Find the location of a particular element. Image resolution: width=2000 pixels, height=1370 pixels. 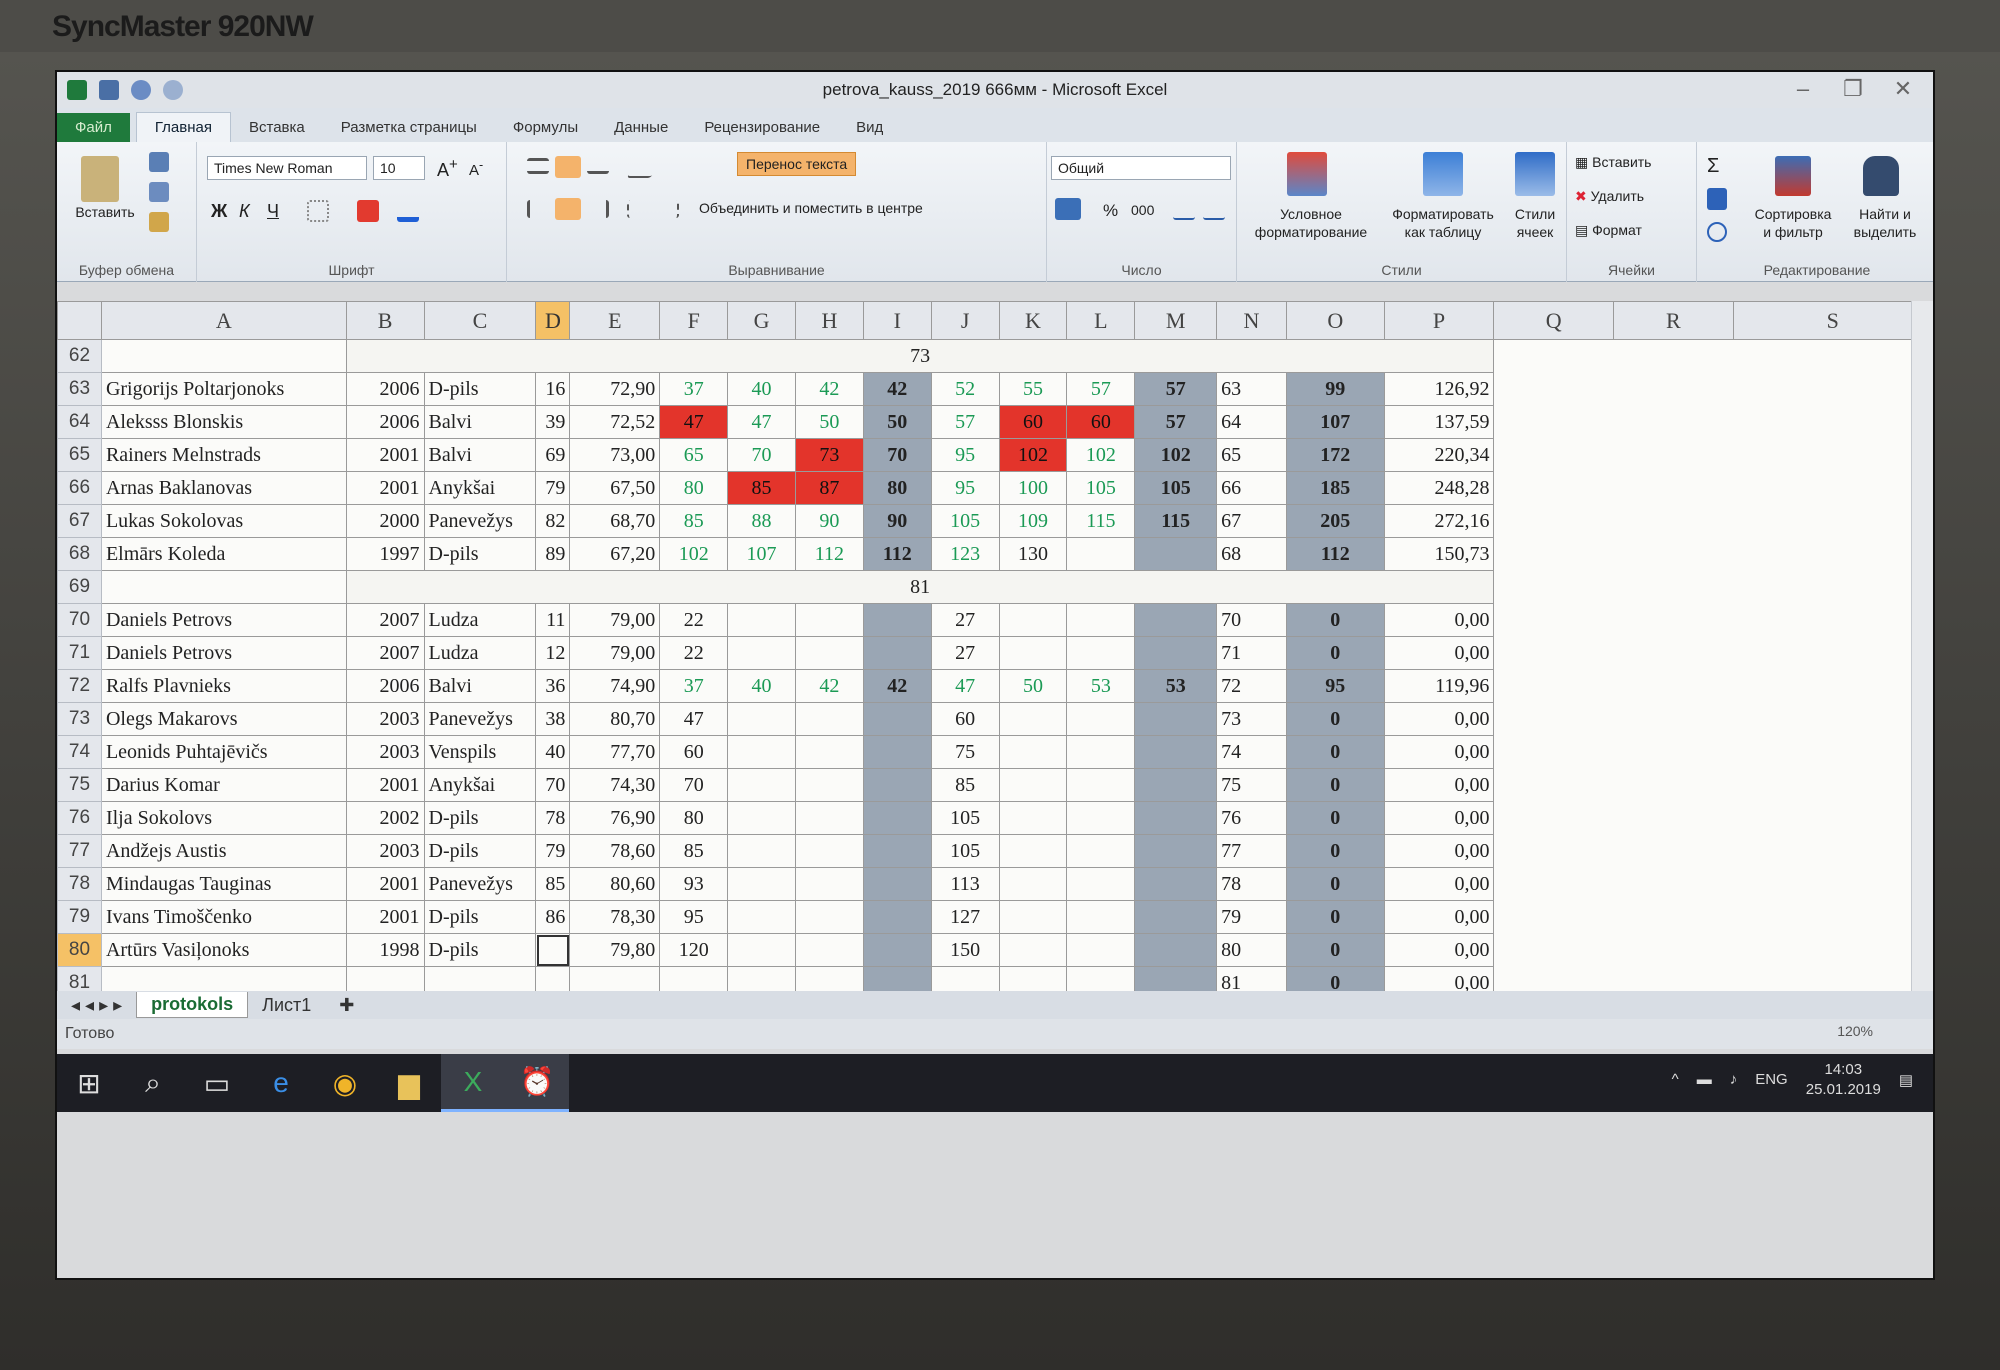

cell-i: 50 is located at coordinates (897, 422).